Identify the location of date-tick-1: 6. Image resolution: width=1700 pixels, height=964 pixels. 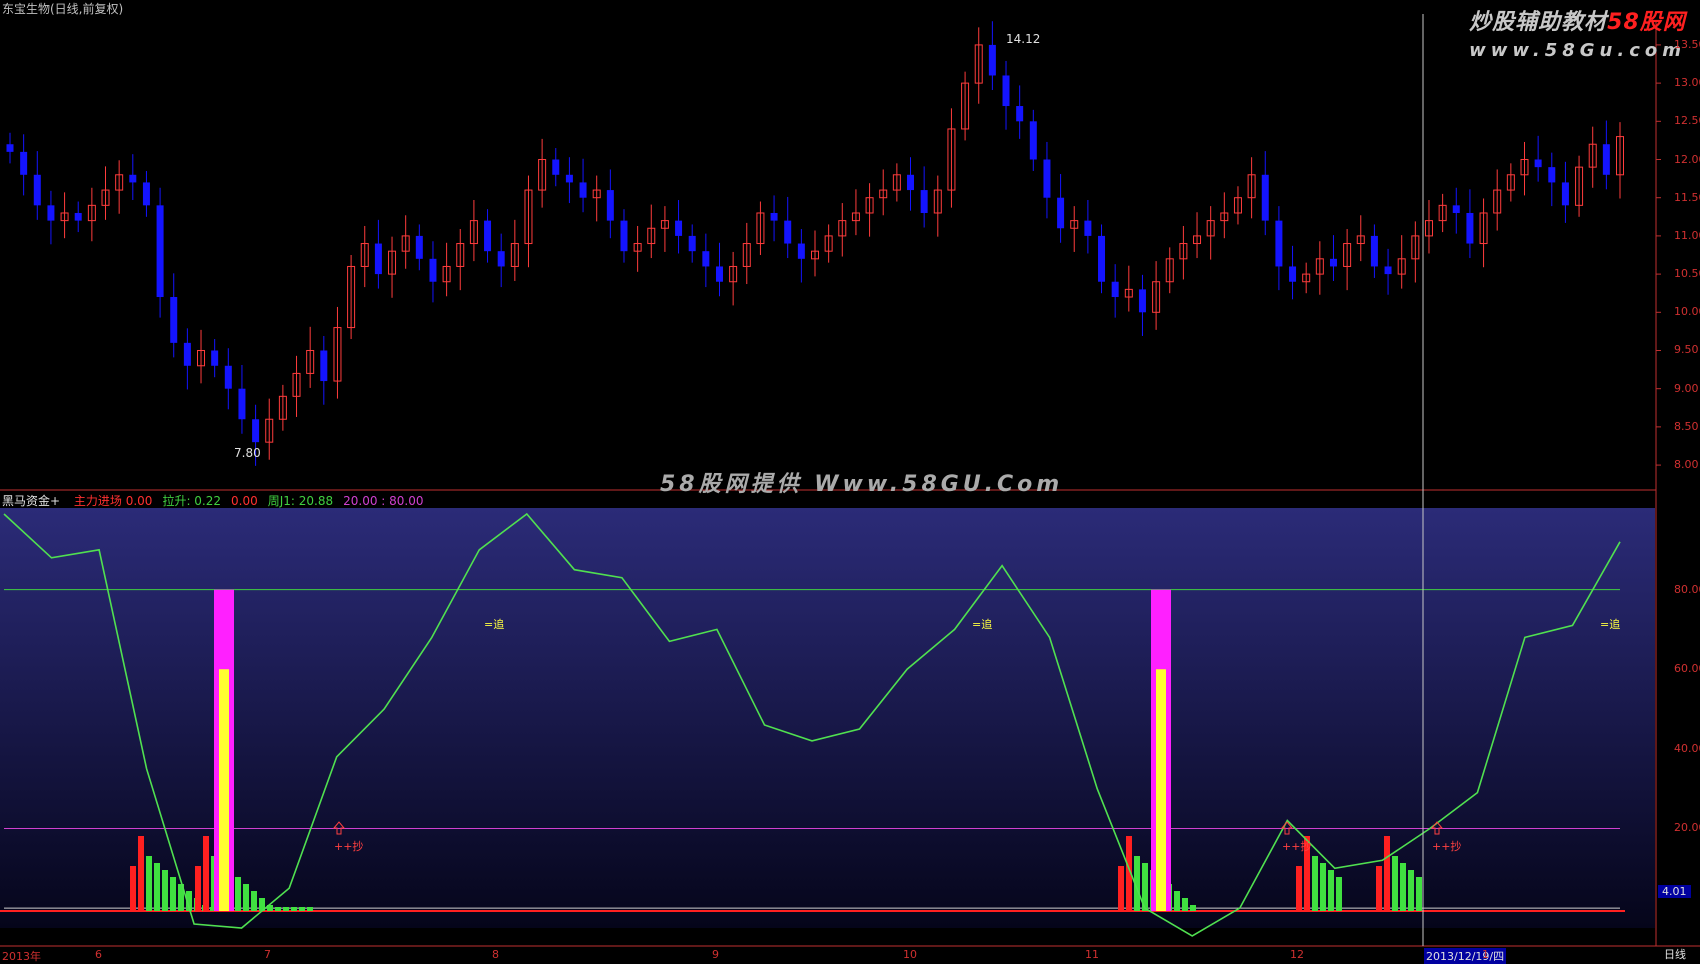
(98, 954).